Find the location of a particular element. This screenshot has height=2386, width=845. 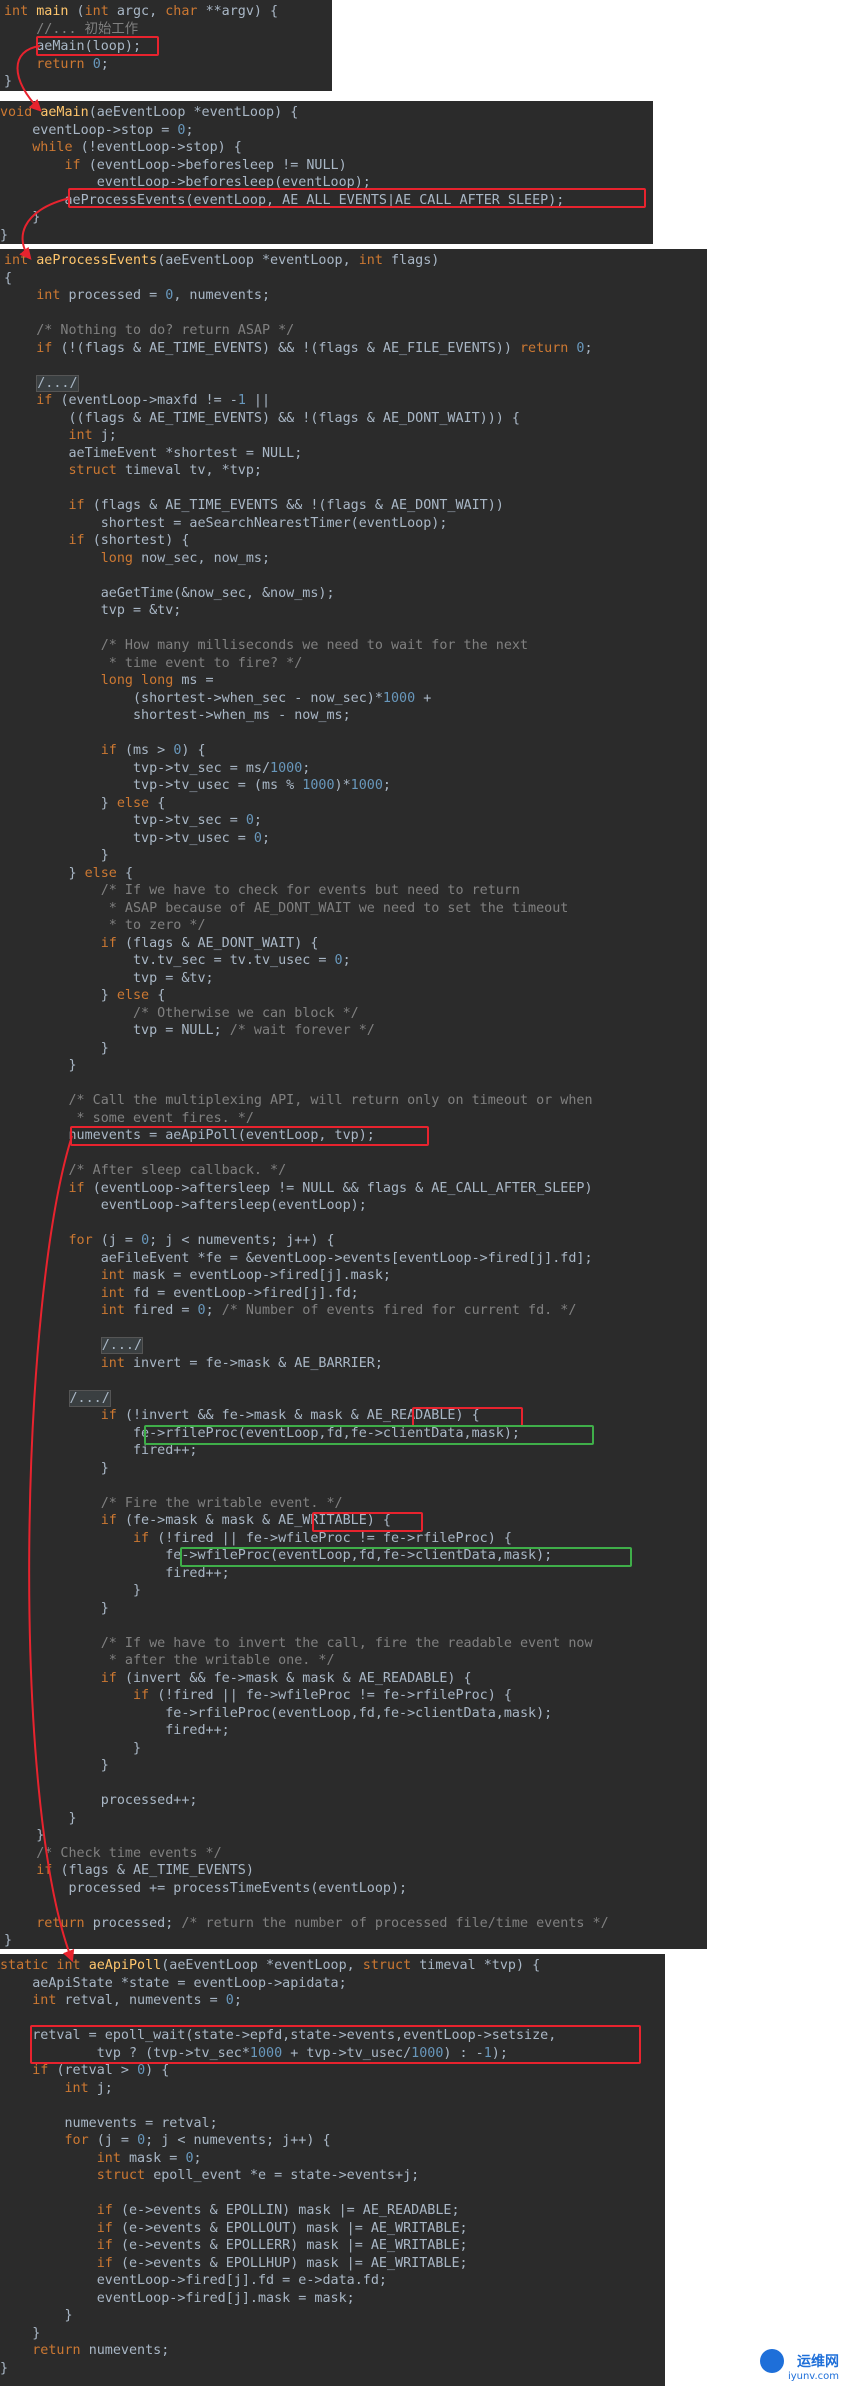

code-line: /* Otherwise we can block */ is located at coordinates (181, 1014).